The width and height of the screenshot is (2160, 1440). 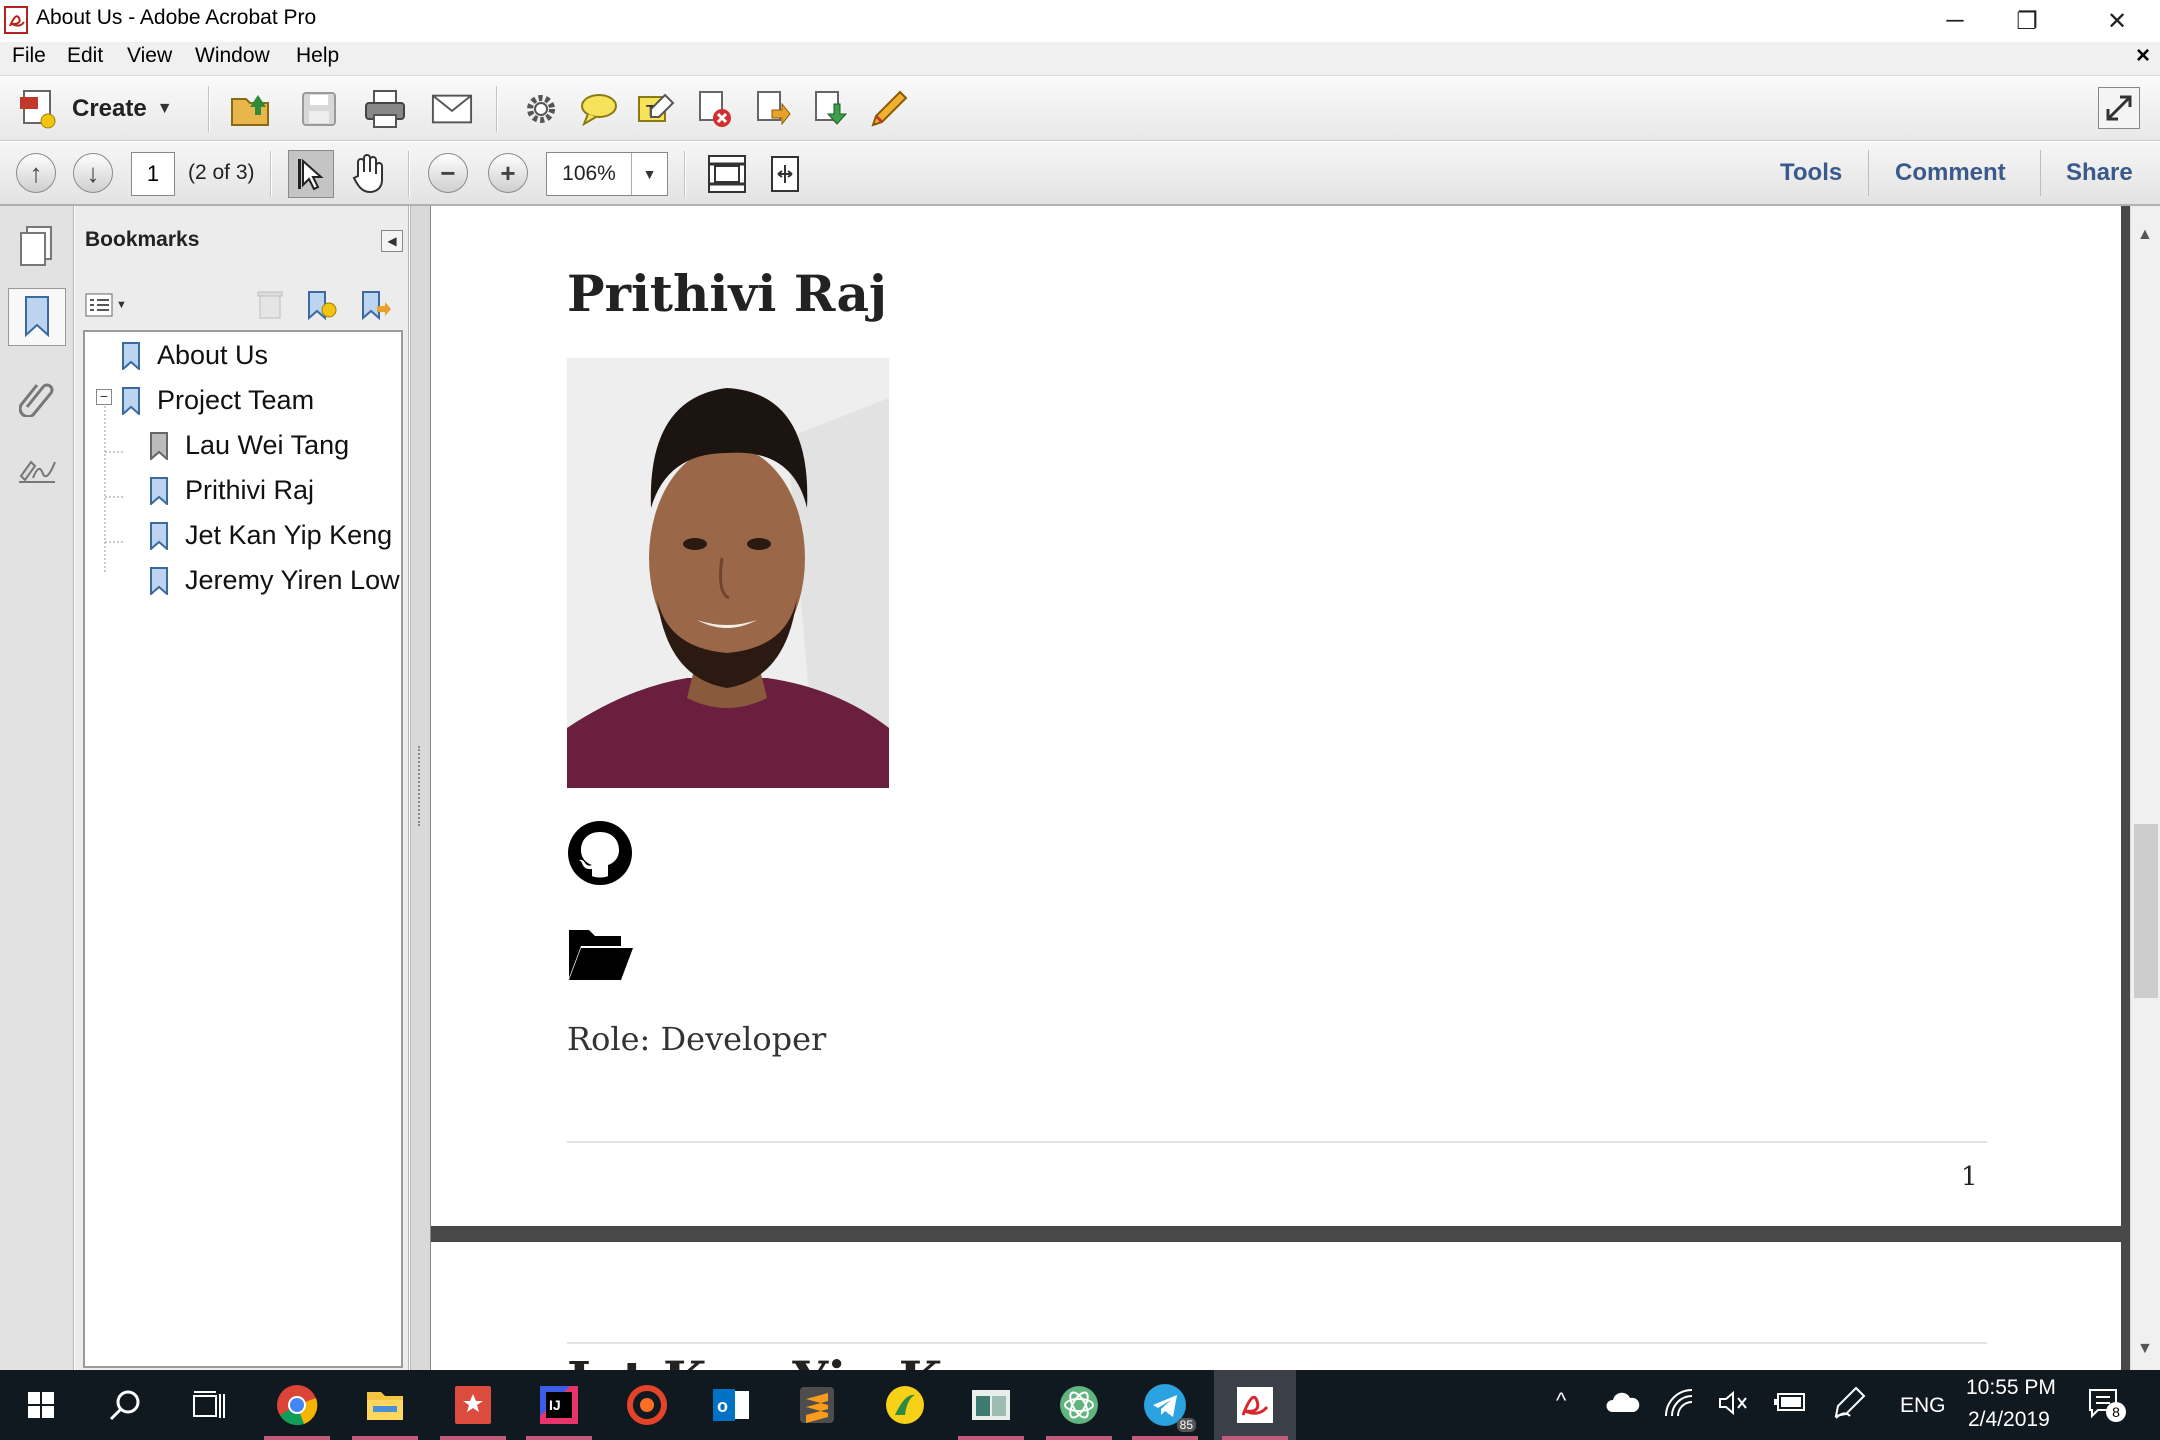 What do you see at coordinates (2117, 21) in the screenshot?
I see `close-icon: ✕` at bounding box center [2117, 21].